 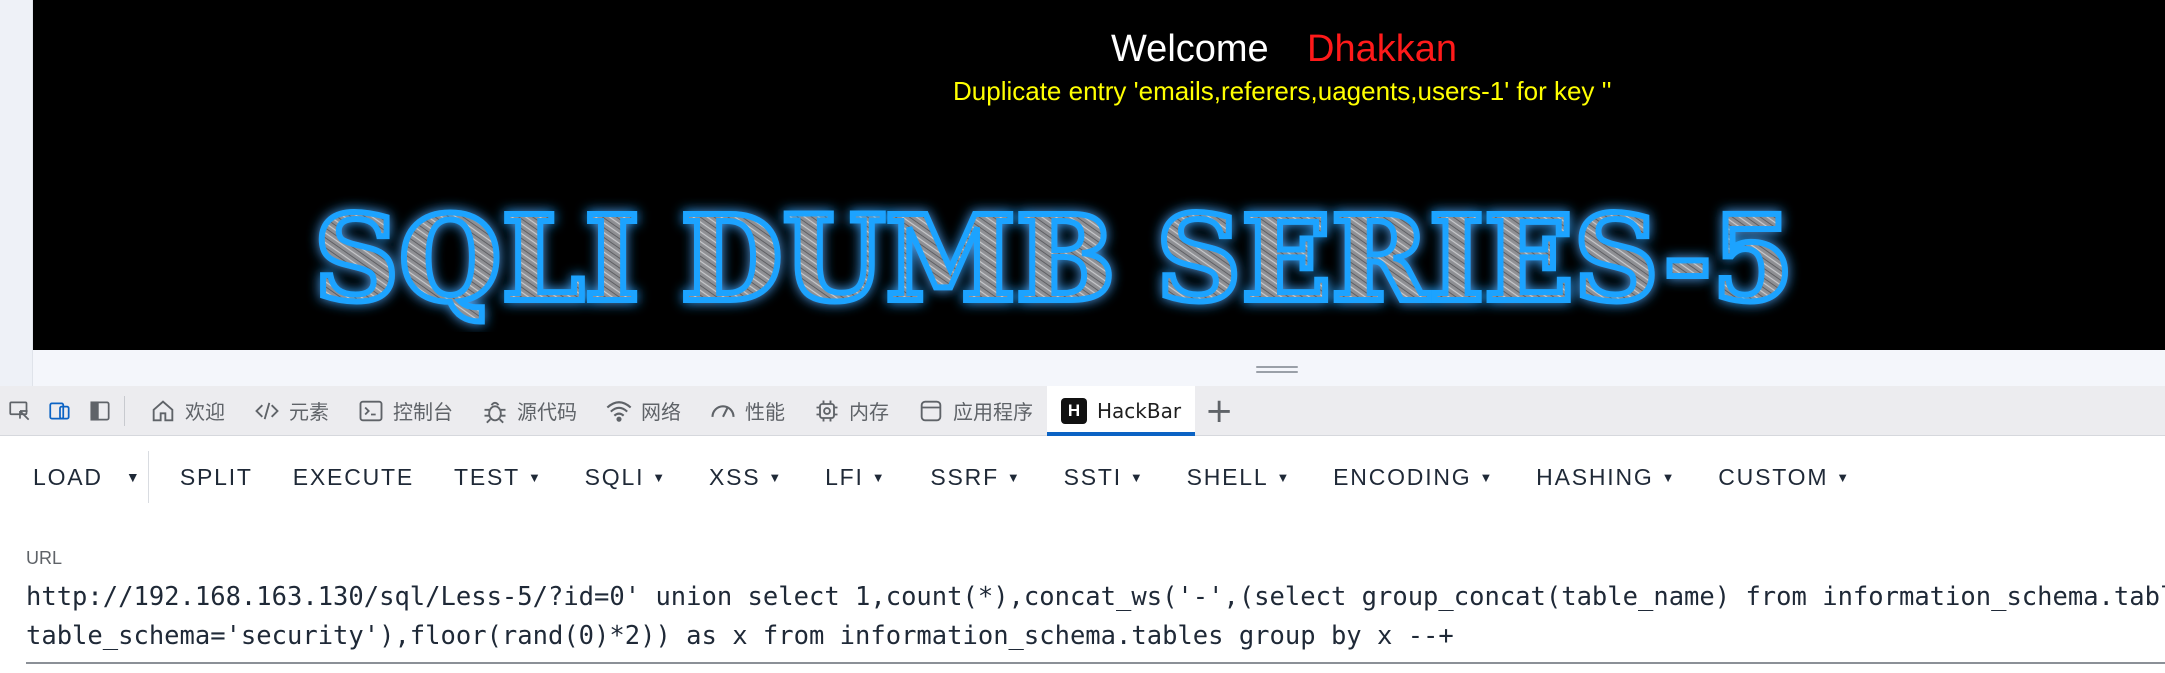 I want to click on inspect-element-icon, so click(x=20, y=411).